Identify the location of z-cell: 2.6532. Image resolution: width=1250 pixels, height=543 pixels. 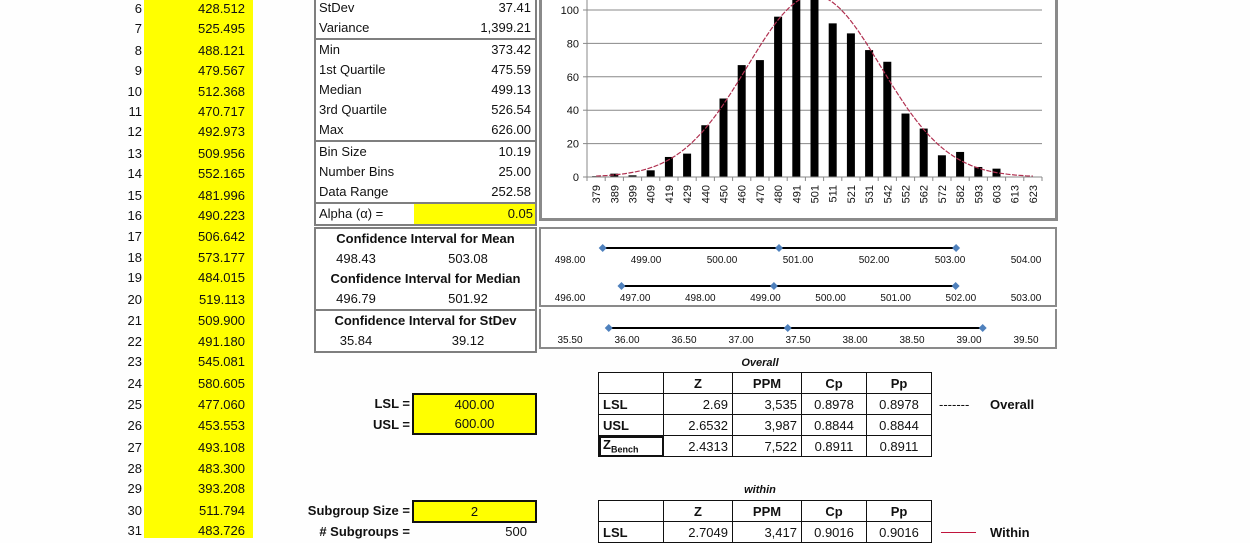
(698, 425).